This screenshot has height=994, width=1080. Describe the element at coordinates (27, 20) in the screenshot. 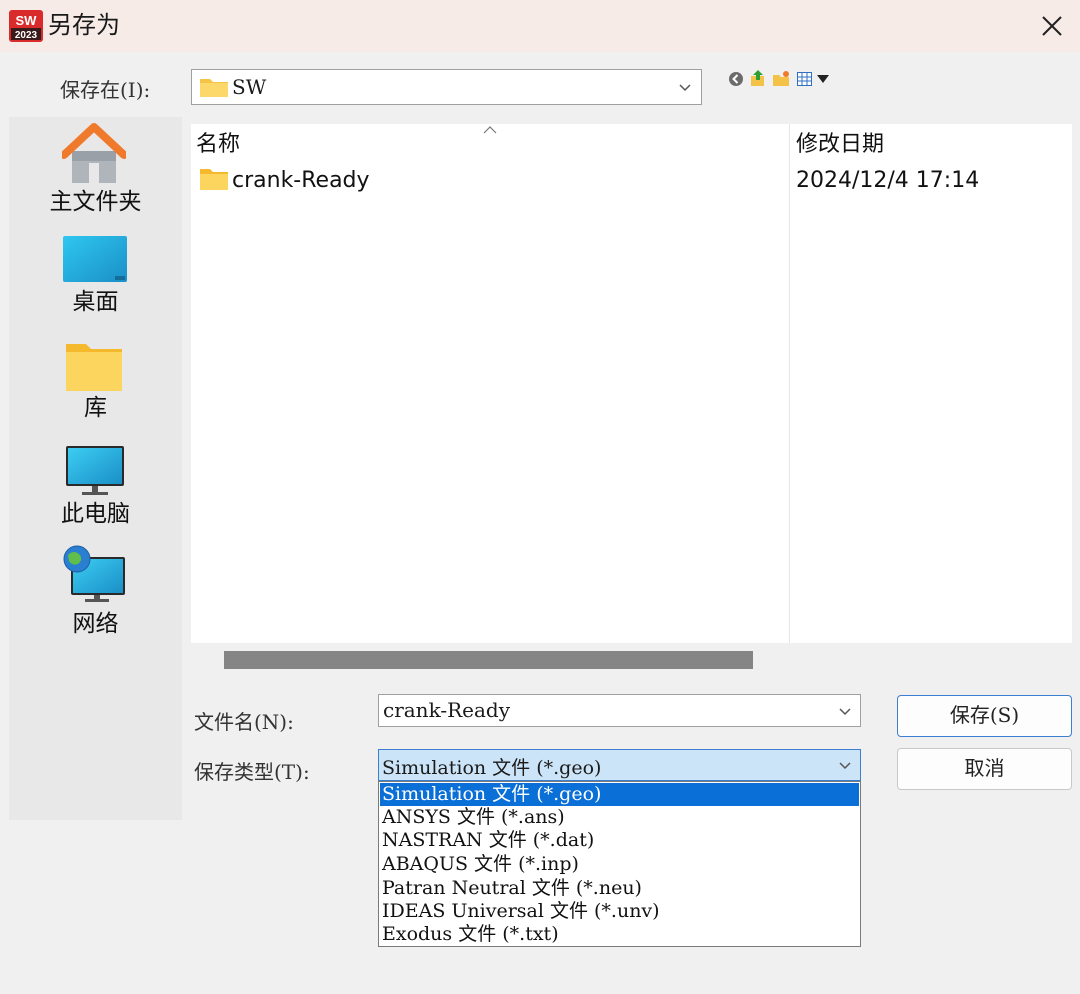

I see `svg-text: SW` at that location.